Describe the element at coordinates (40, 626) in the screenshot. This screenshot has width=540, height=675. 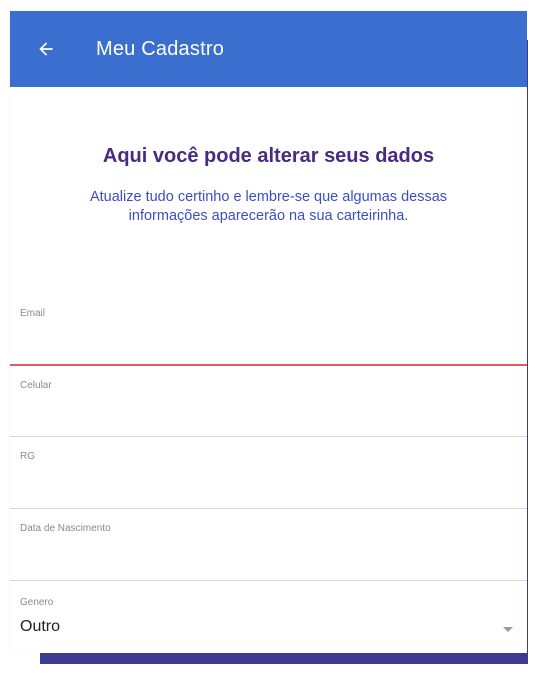
I see `gender-value: Outro` at that location.